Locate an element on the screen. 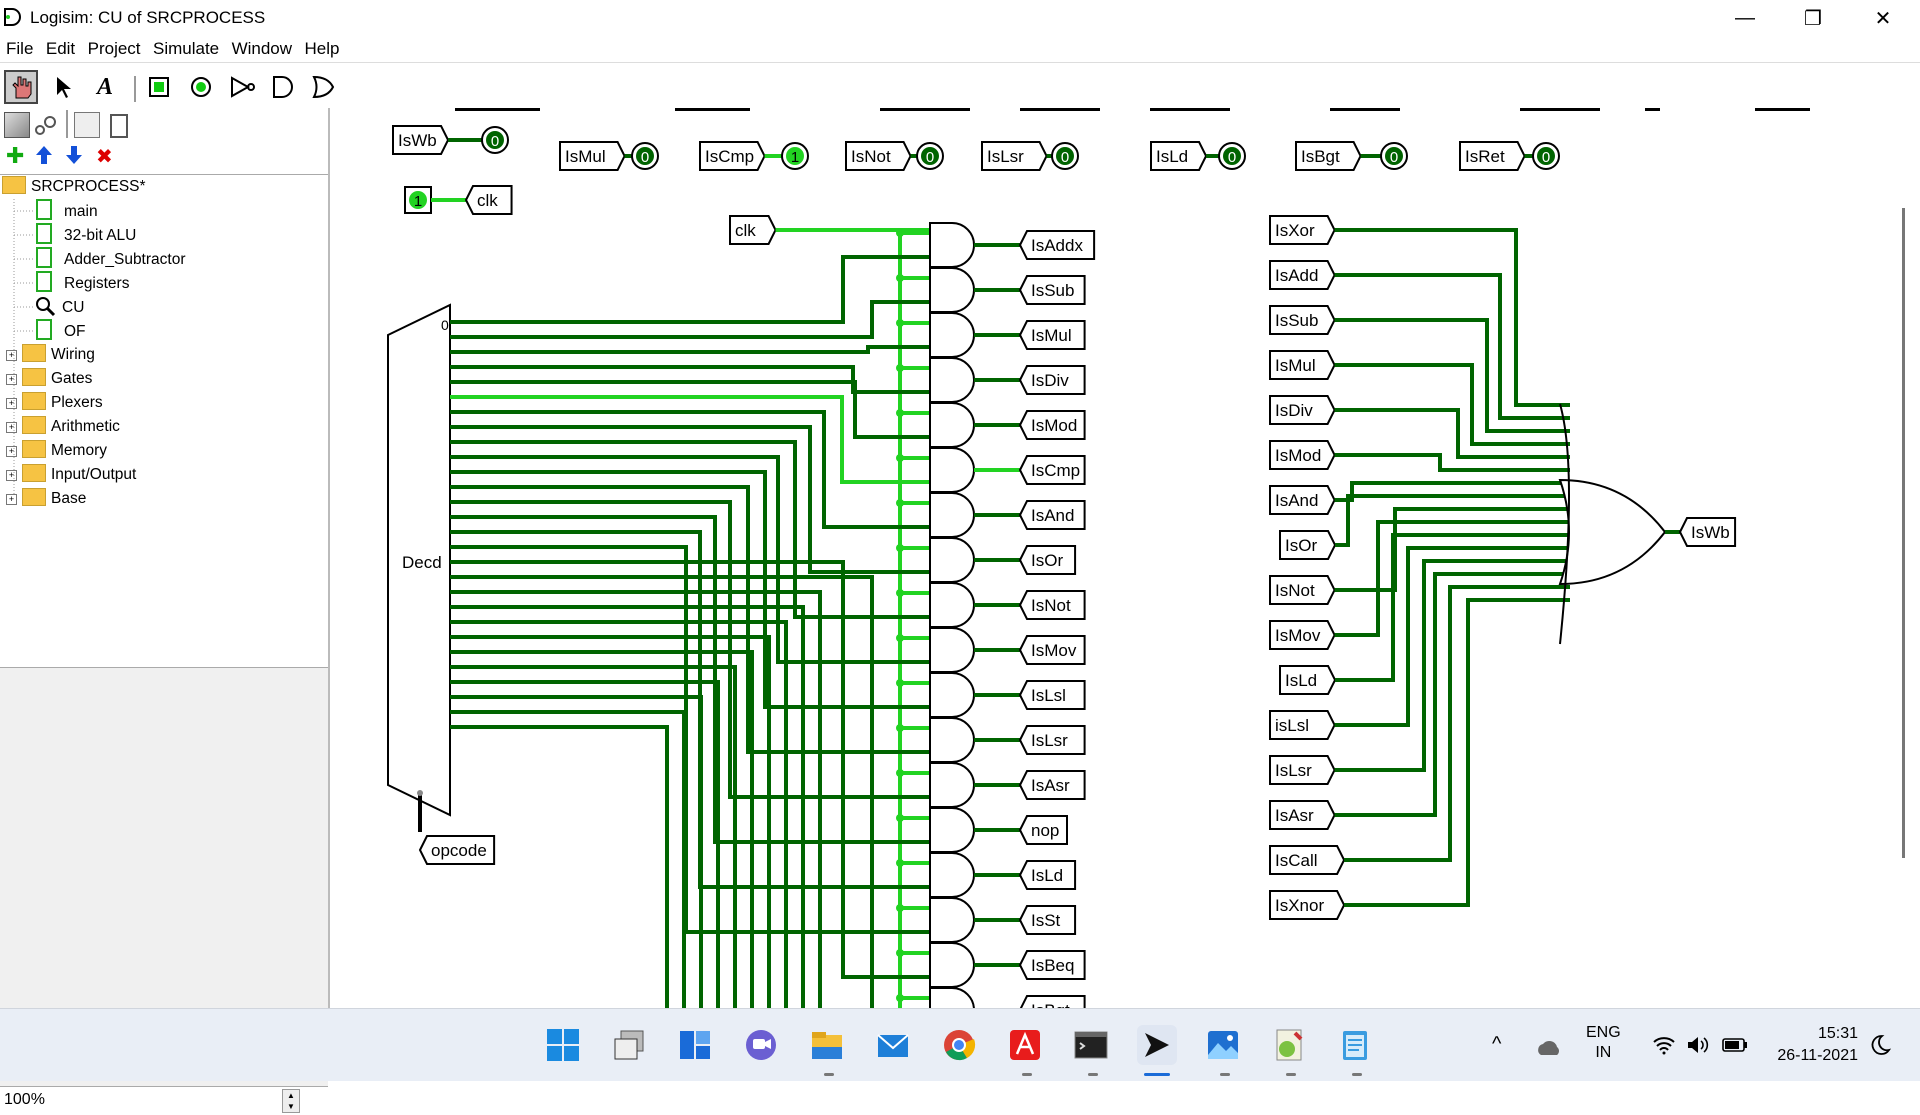  move-down-icon is located at coordinates (74, 157).